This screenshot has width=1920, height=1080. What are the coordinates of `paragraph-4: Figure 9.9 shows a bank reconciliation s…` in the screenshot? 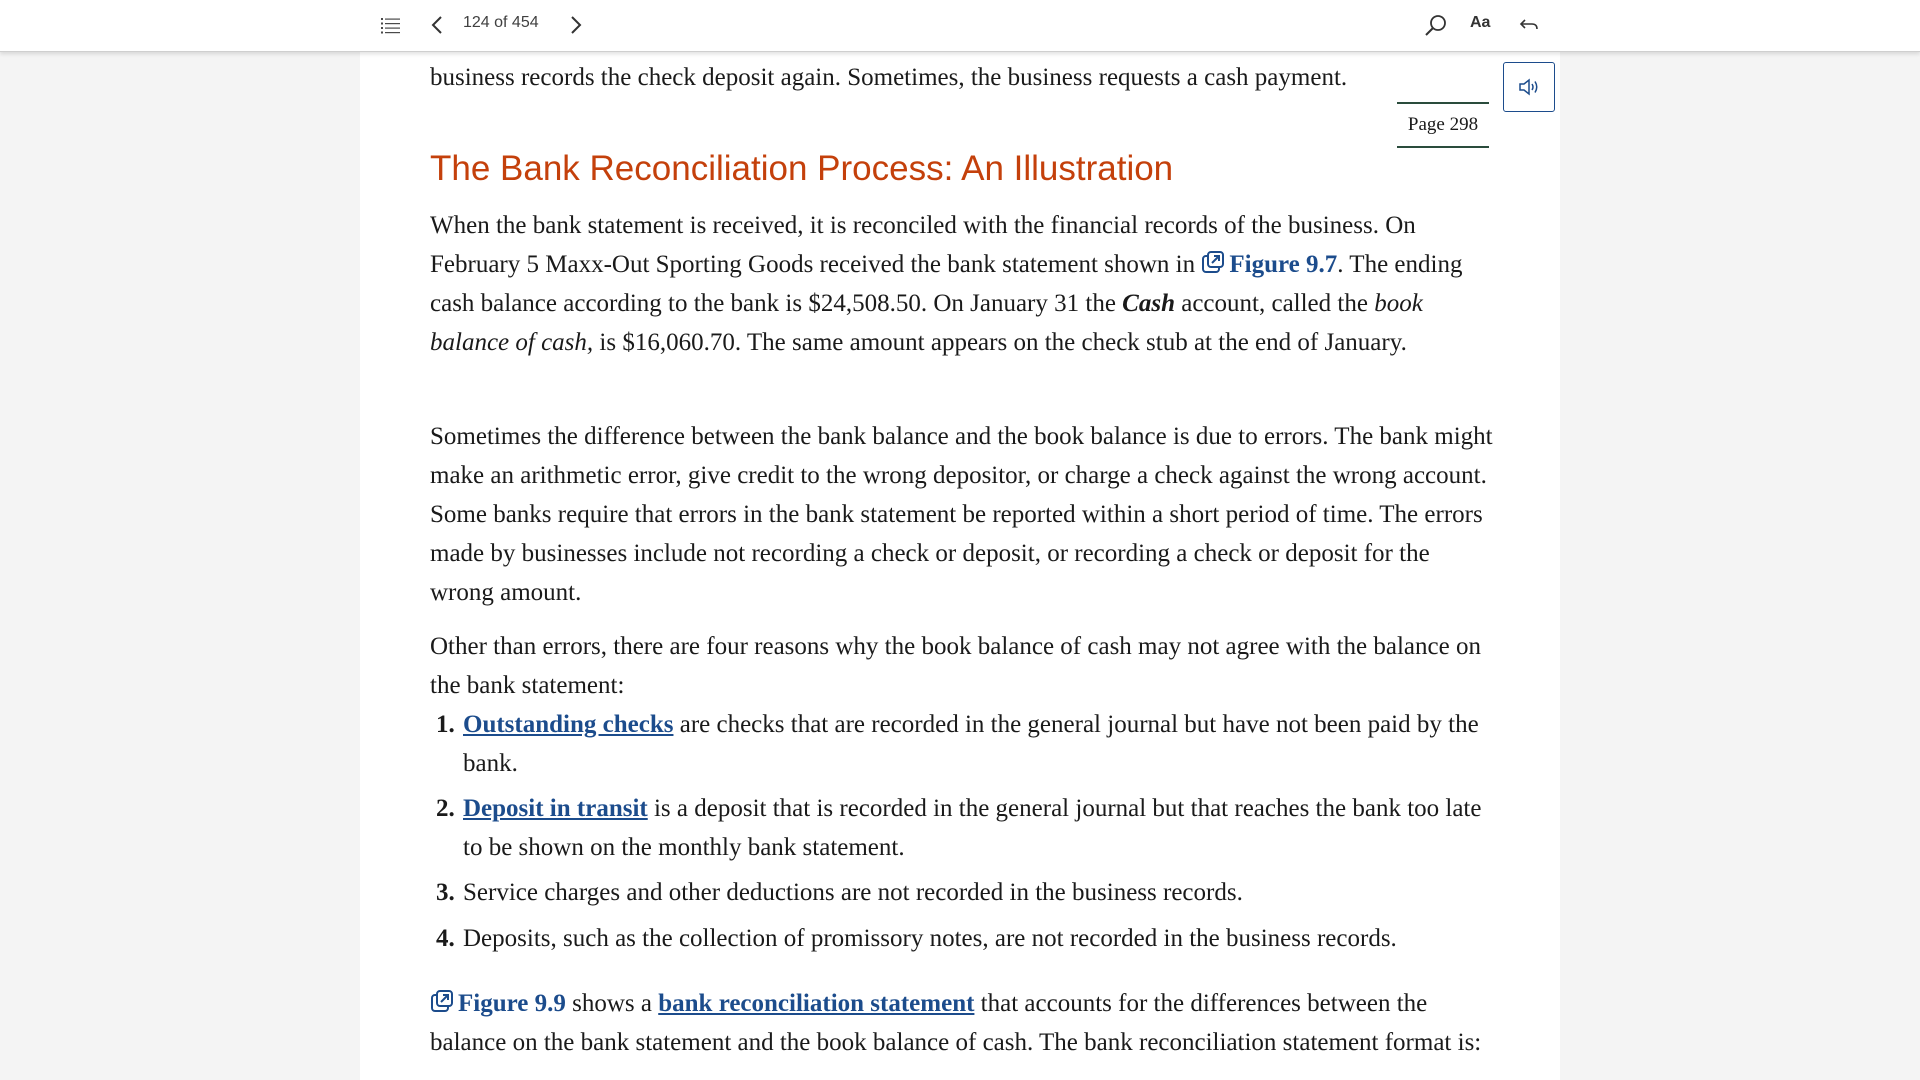 It's located at (963, 1023).